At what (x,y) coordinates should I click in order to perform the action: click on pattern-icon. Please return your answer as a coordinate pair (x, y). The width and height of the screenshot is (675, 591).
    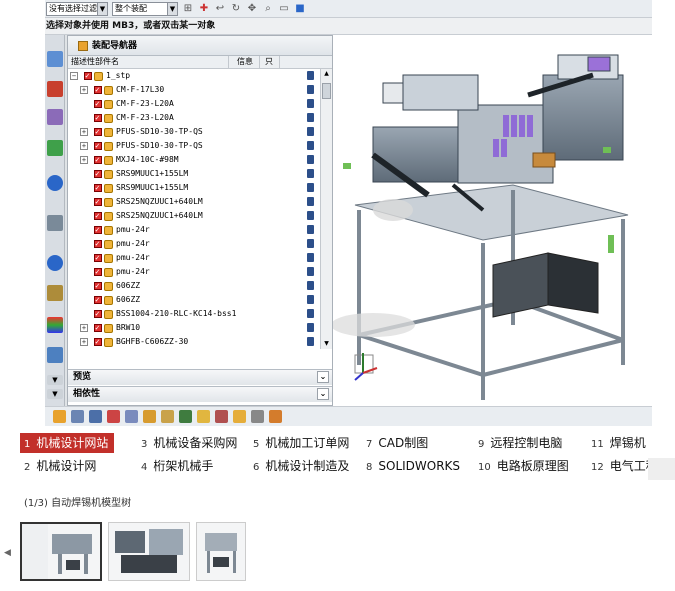
    Looking at the image, I should click on (167, 416).